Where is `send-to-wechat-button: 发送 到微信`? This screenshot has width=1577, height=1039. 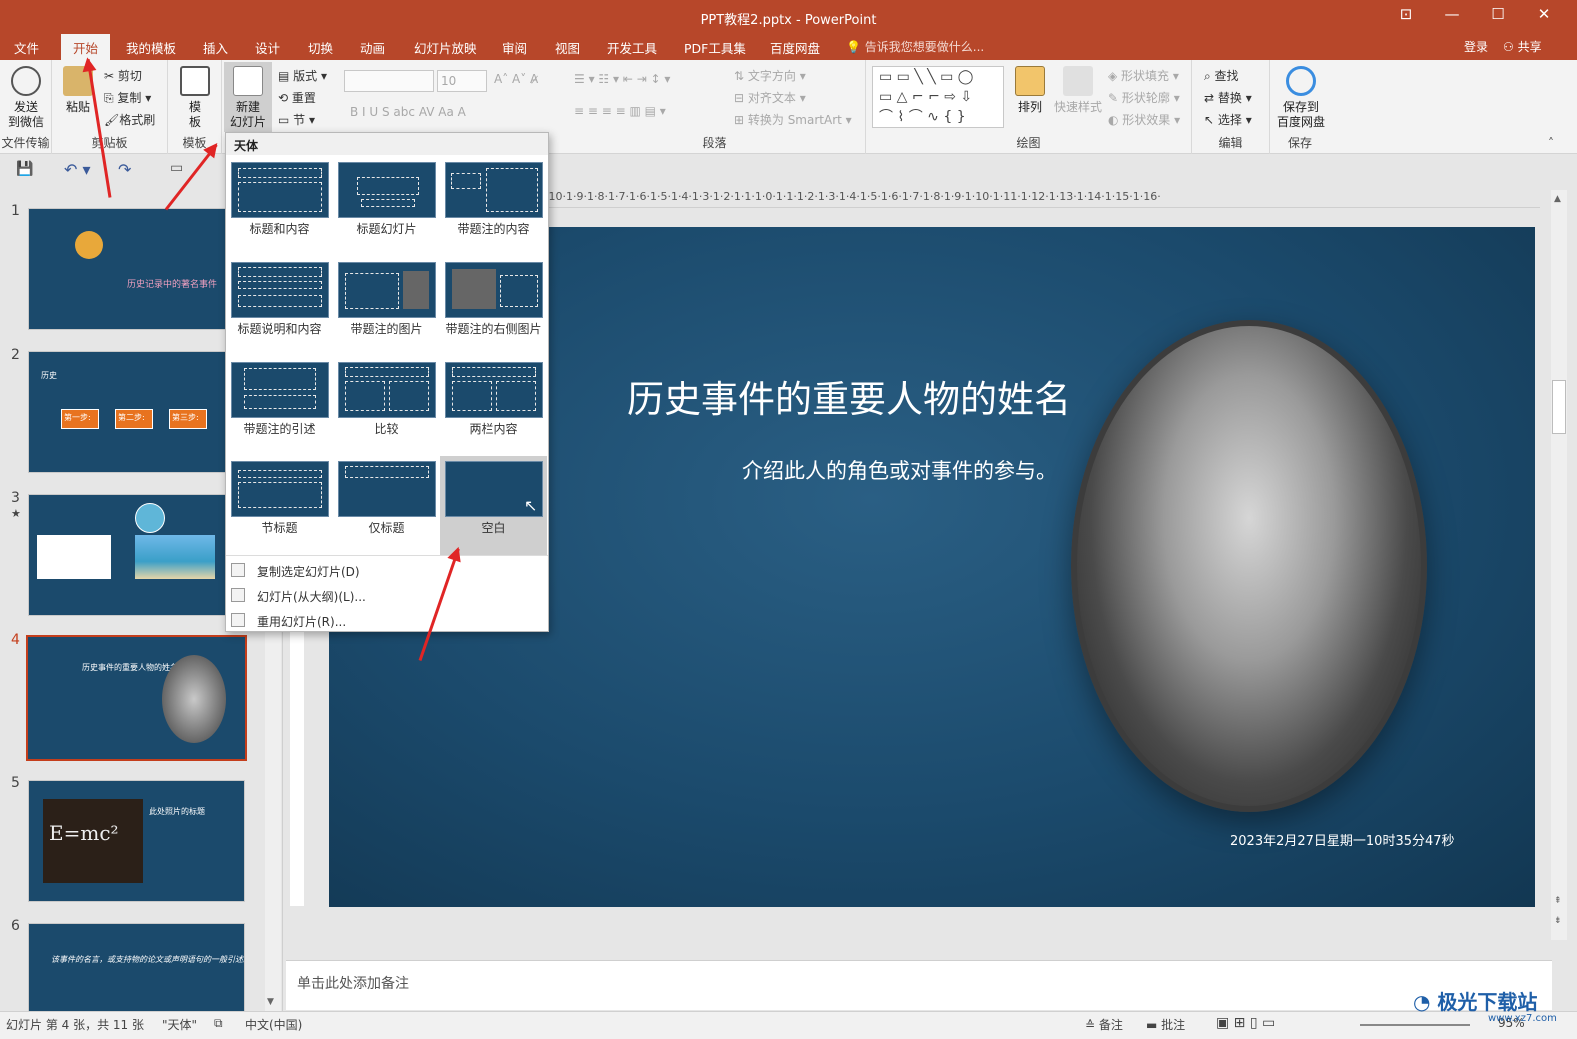 send-to-wechat-button: 发送 到微信 is located at coordinates (26, 98).